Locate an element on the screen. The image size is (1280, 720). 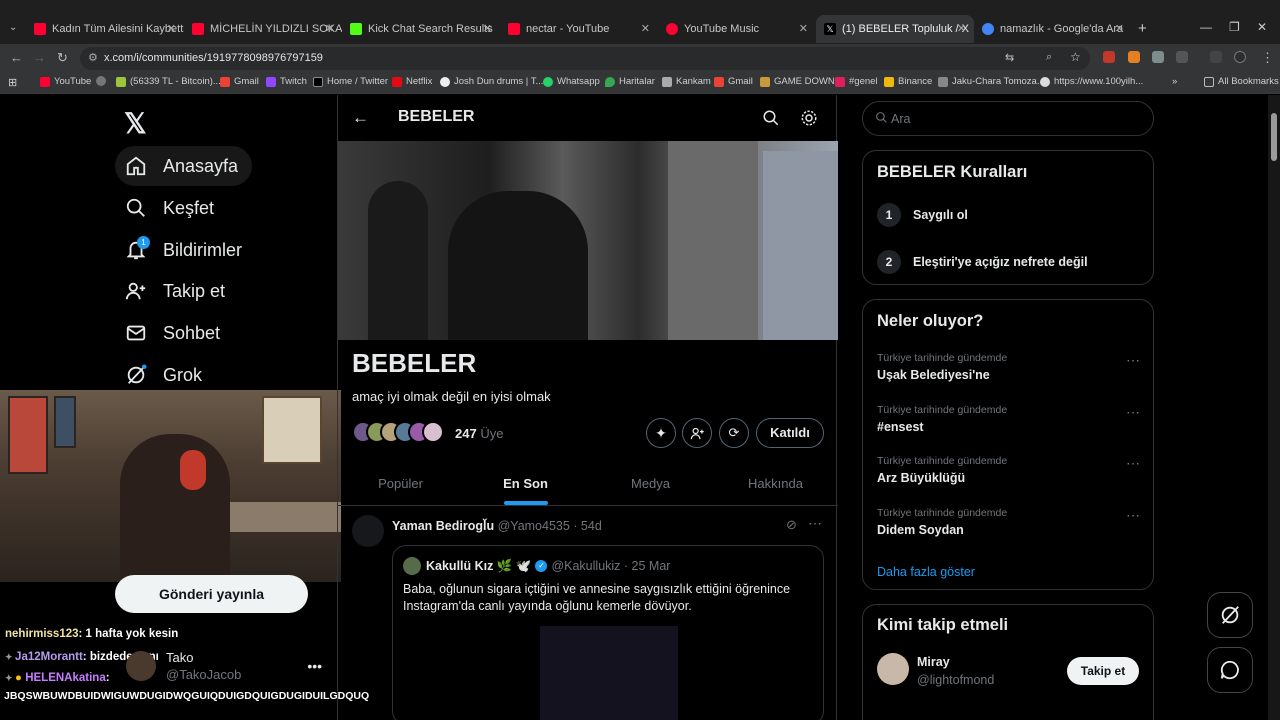
follow-user-name: Miray is located at coordinates (933, 662).